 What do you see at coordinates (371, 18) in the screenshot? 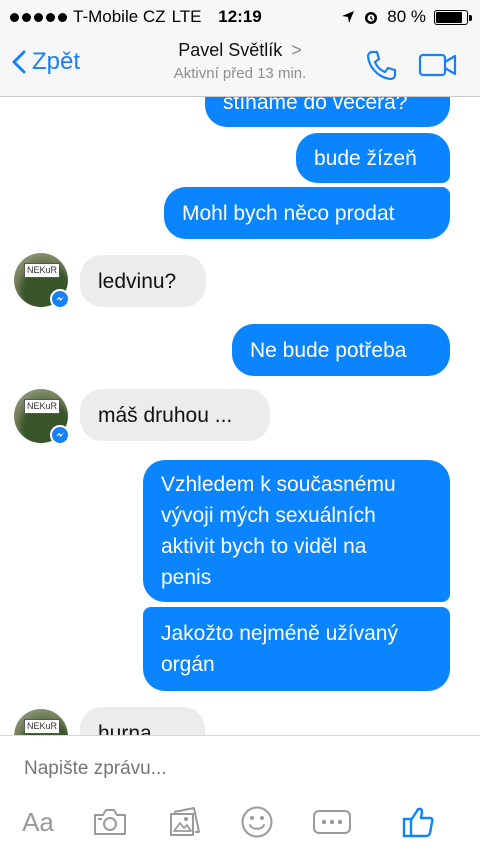
I see `alarm-icon` at bounding box center [371, 18].